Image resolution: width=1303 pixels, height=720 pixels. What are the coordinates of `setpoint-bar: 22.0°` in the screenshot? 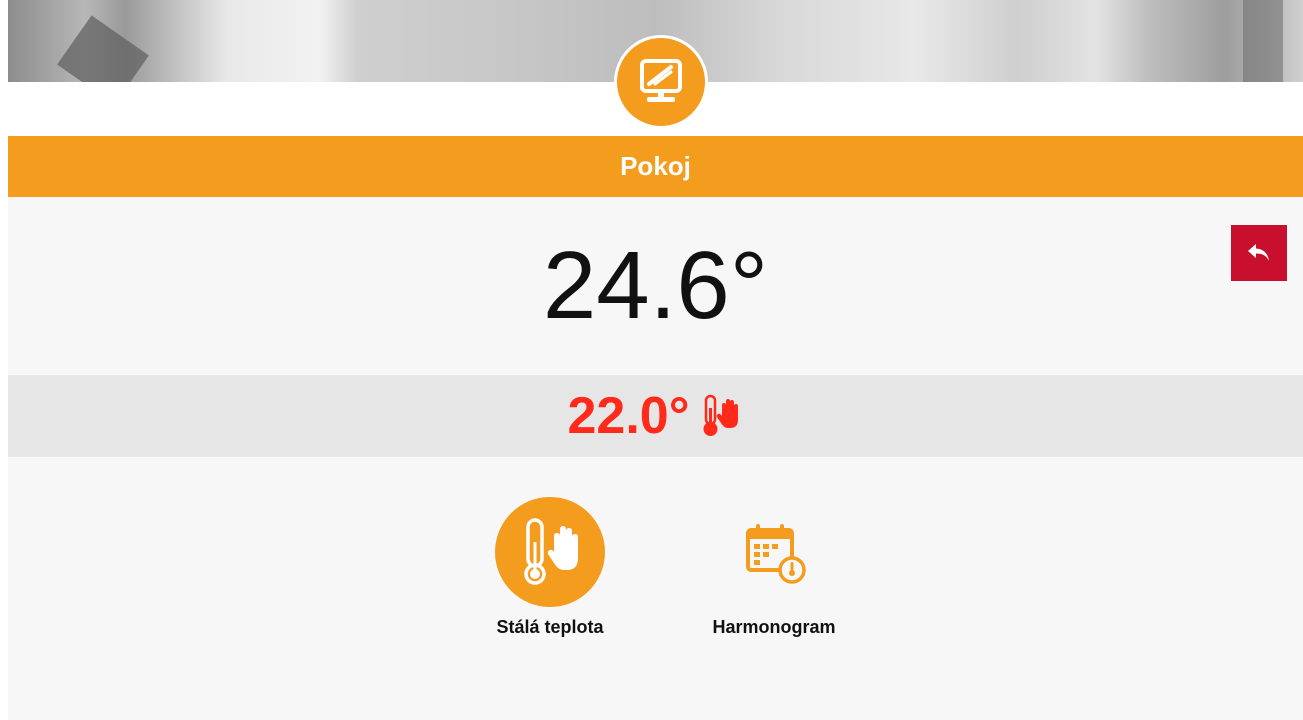 It's located at (655, 416).